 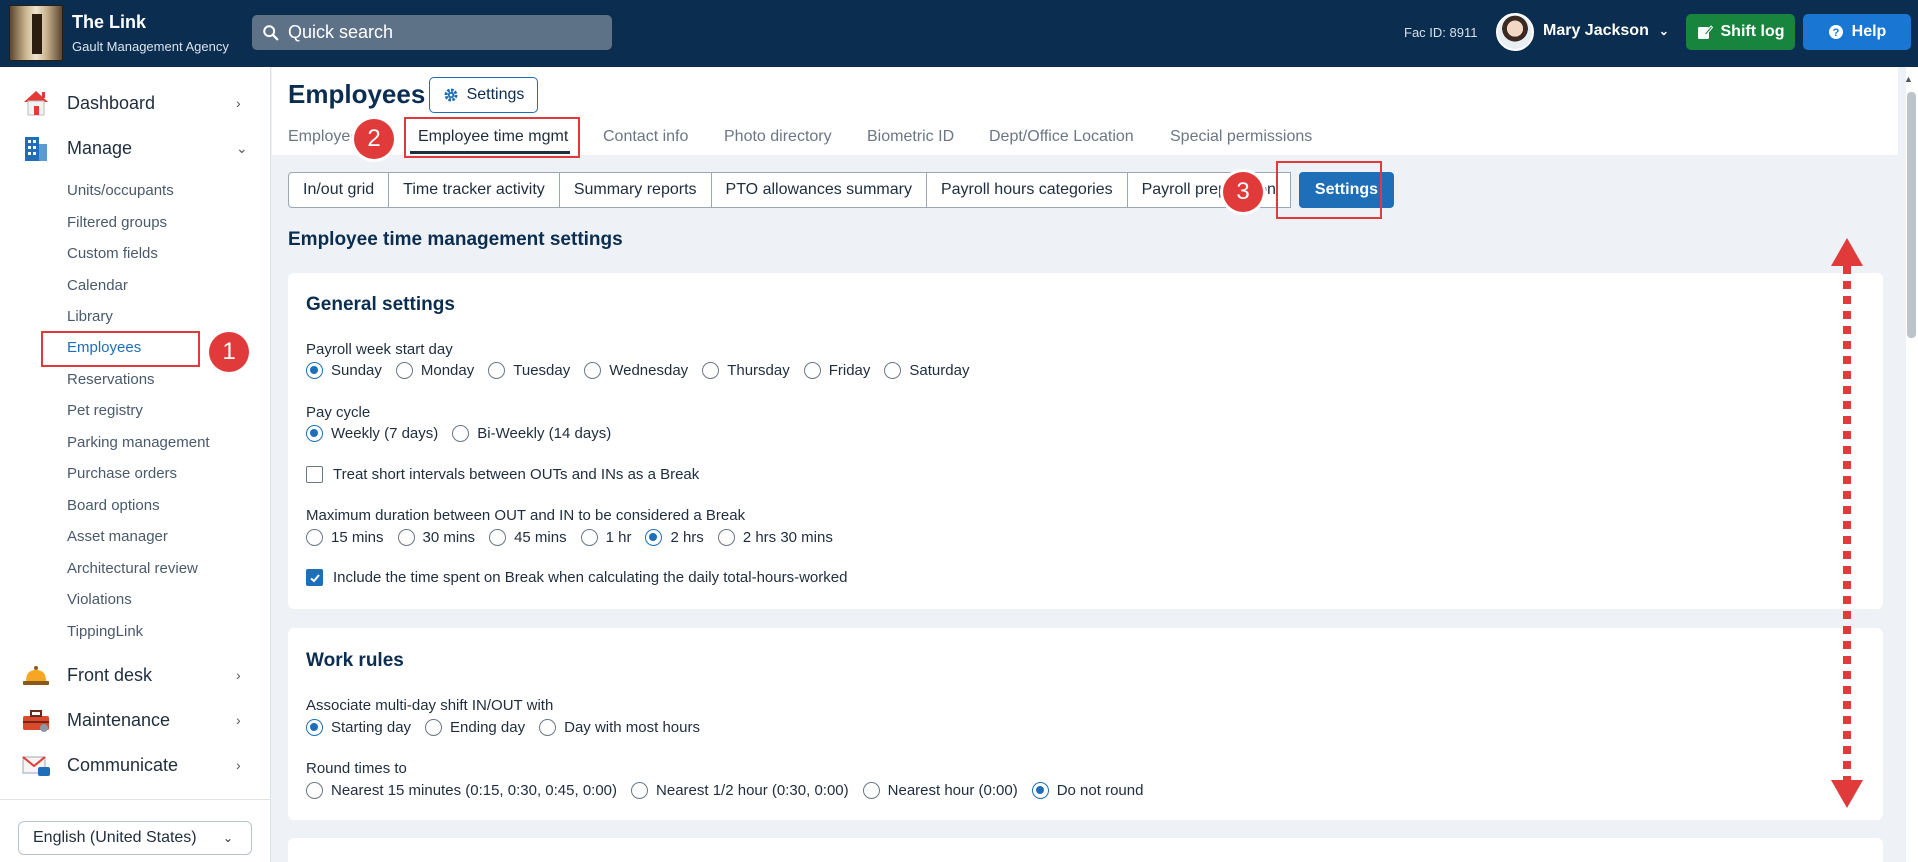 What do you see at coordinates (135, 148) in the screenshot?
I see `nav-manage: Manage ⌄` at bounding box center [135, 148].